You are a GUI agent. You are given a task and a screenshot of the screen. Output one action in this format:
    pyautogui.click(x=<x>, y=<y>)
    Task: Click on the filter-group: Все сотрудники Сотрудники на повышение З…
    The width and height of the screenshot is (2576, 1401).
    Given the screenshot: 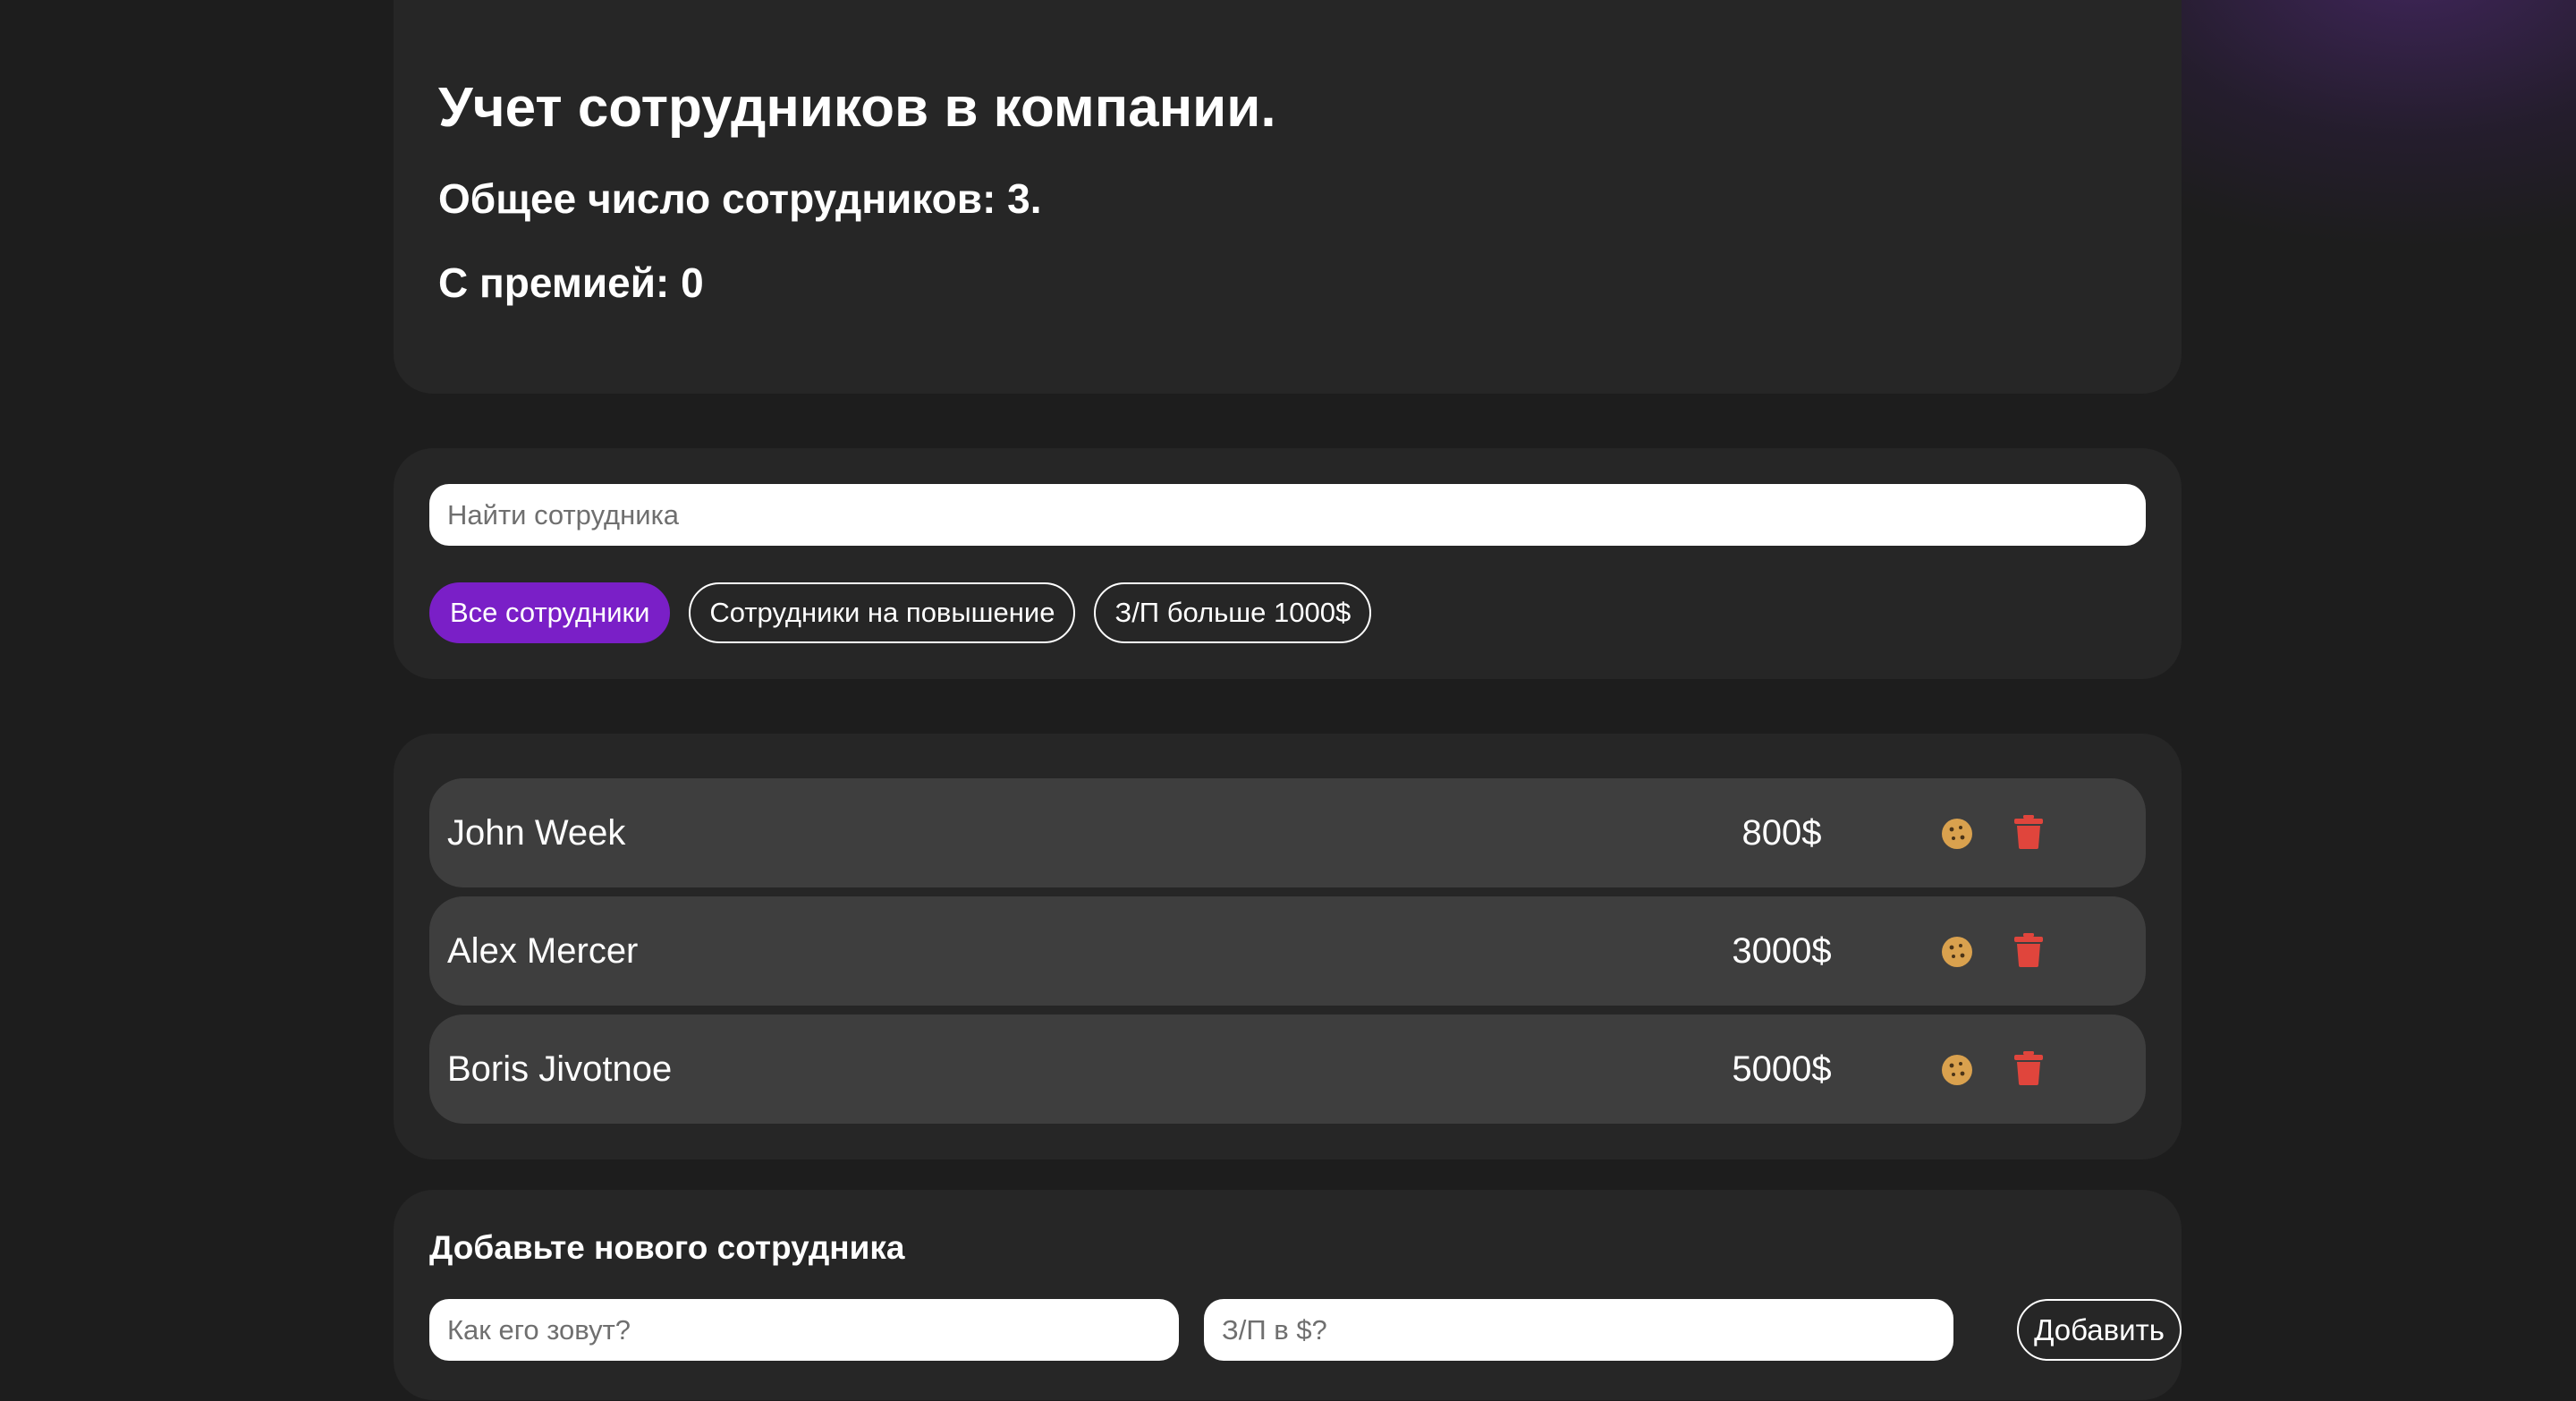 What is the action you would take?
    pyautogui.click(x=1287, y=612)
    